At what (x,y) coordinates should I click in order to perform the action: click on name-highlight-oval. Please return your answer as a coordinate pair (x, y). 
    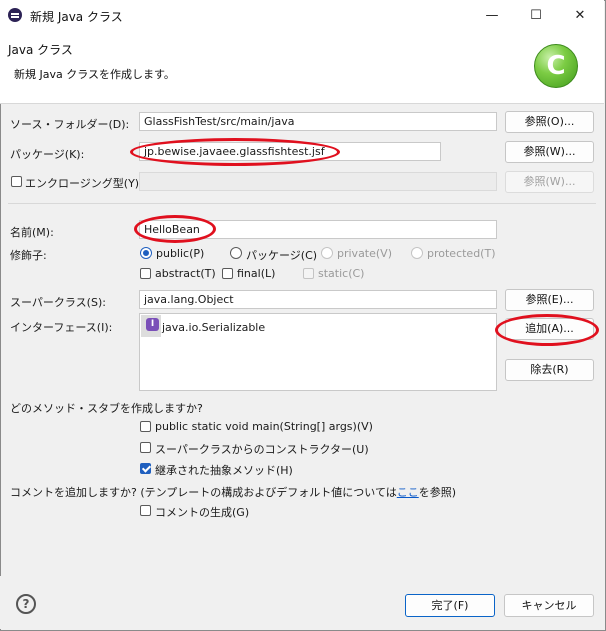
    Looking at the image, I should click on (175, 229).